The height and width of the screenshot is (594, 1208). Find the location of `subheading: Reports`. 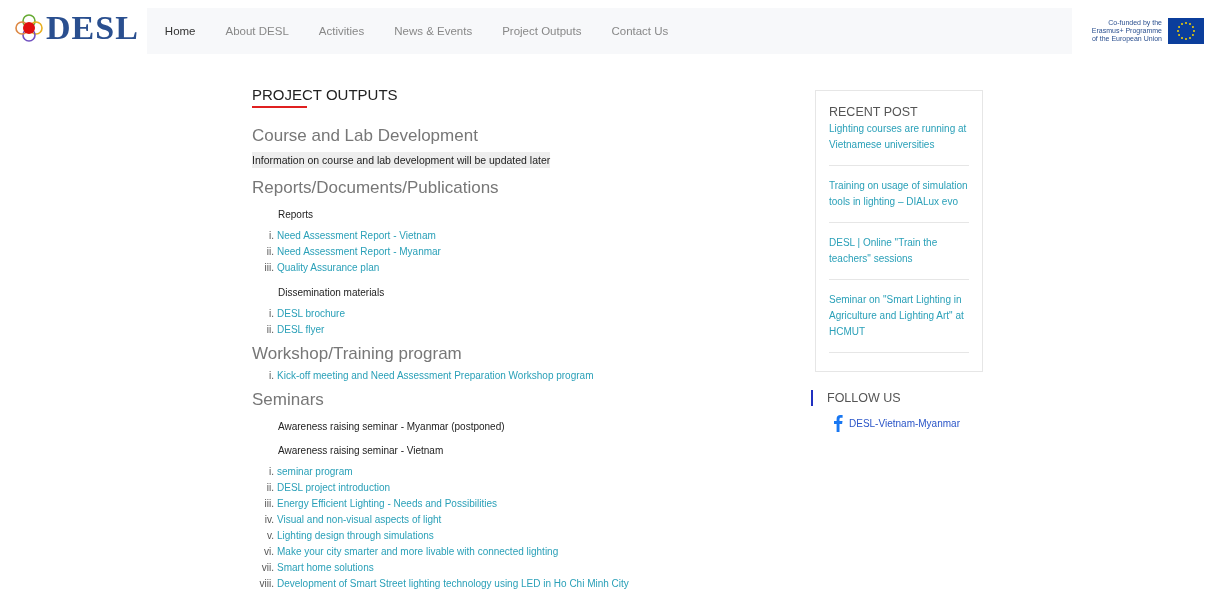

subheading: Reports is located at coordinates (296, 215).